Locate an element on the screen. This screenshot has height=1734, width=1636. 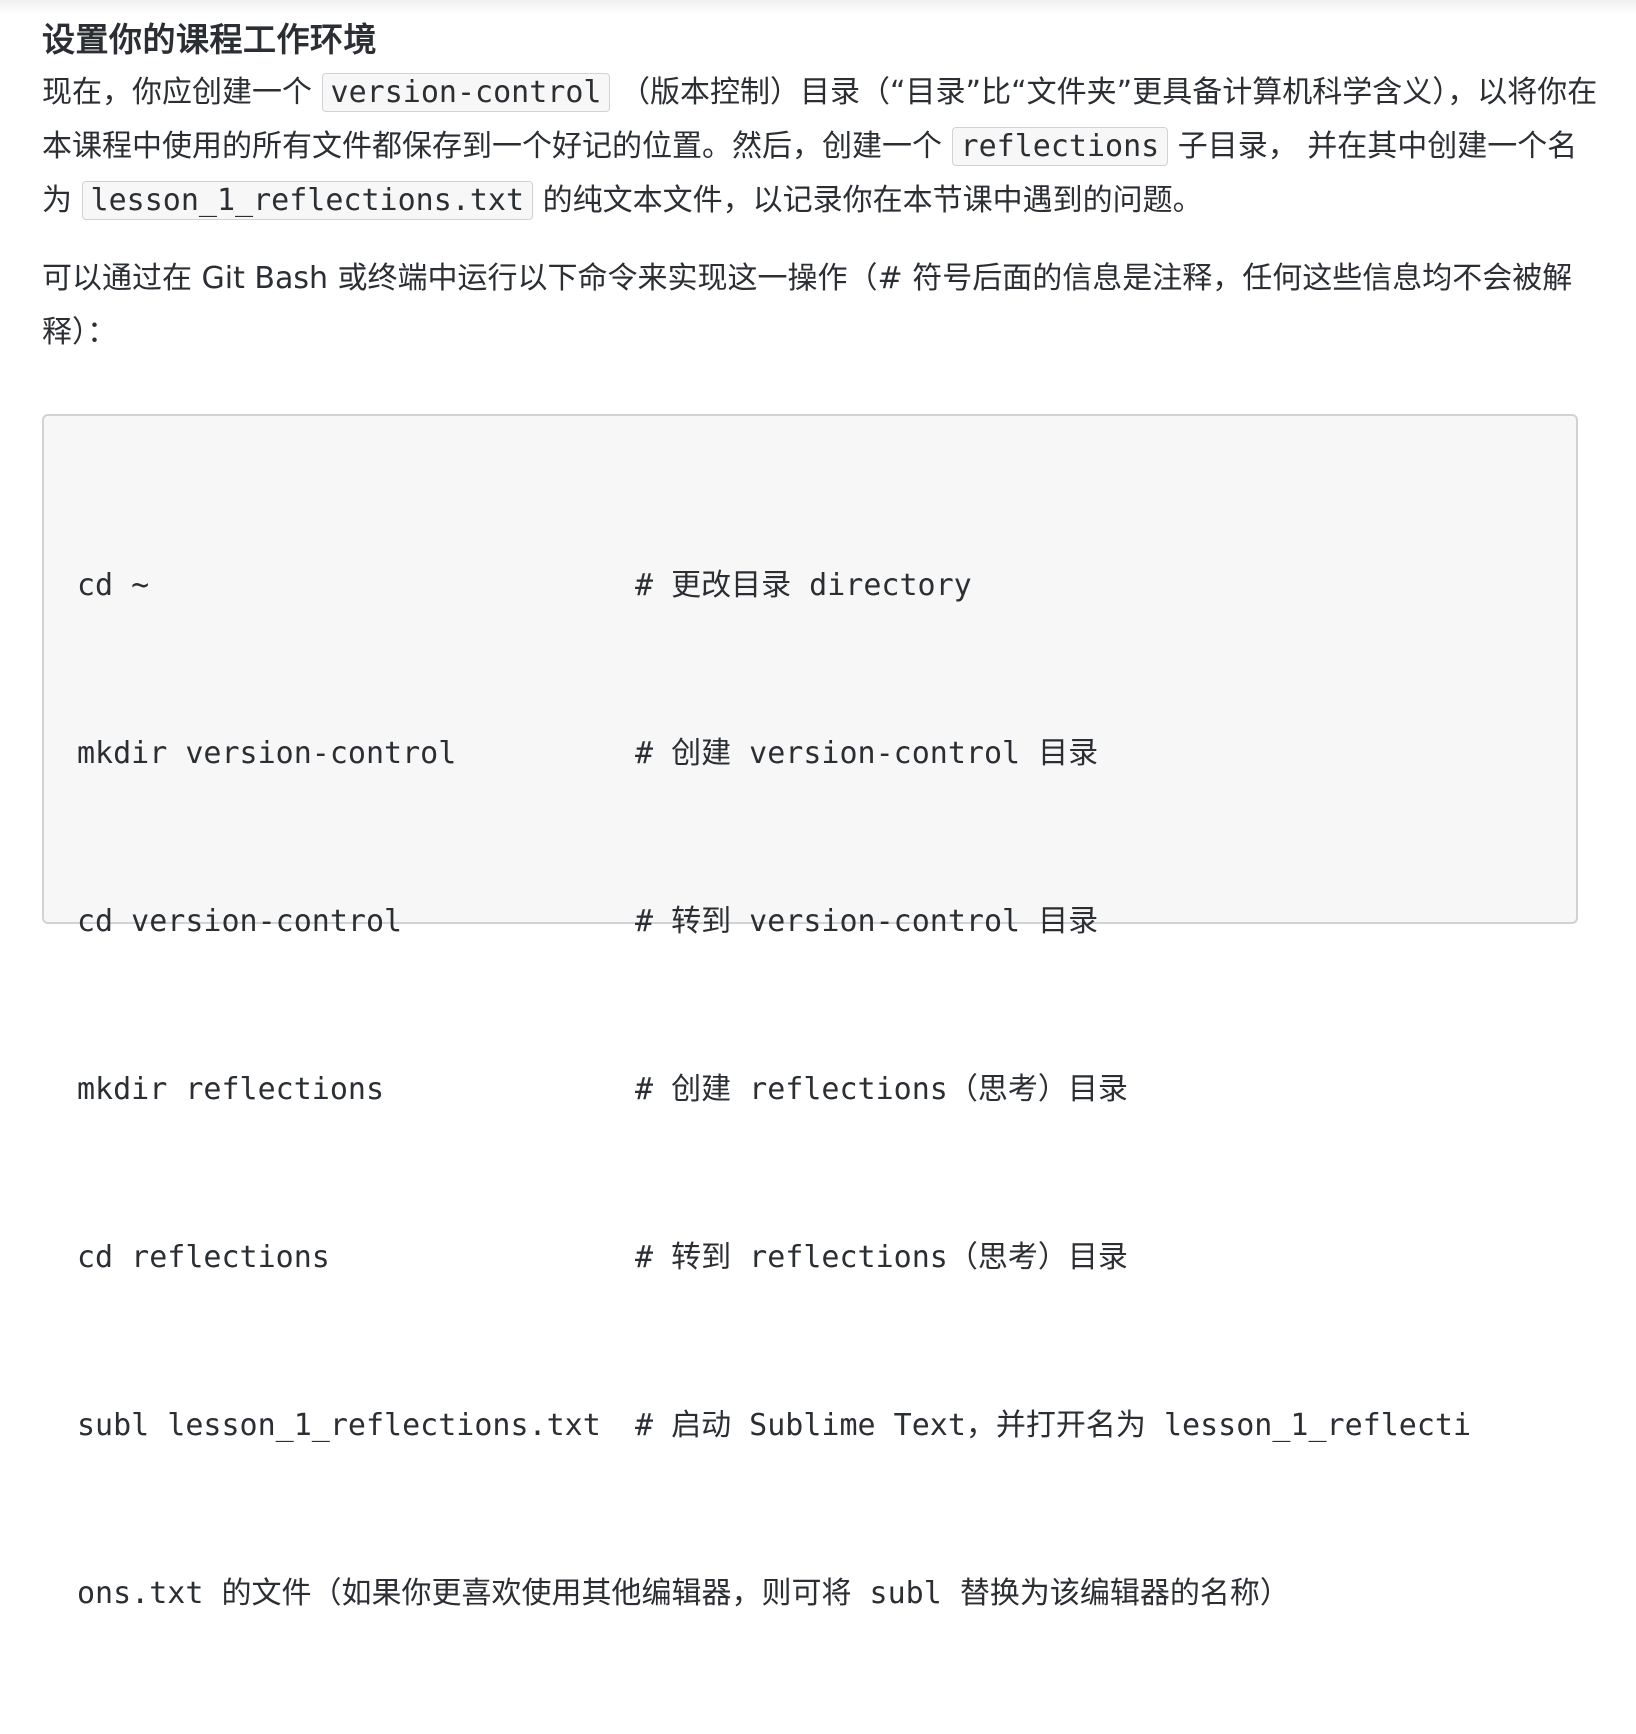
code-command: cd version-control is located at coordinates (240, 921).